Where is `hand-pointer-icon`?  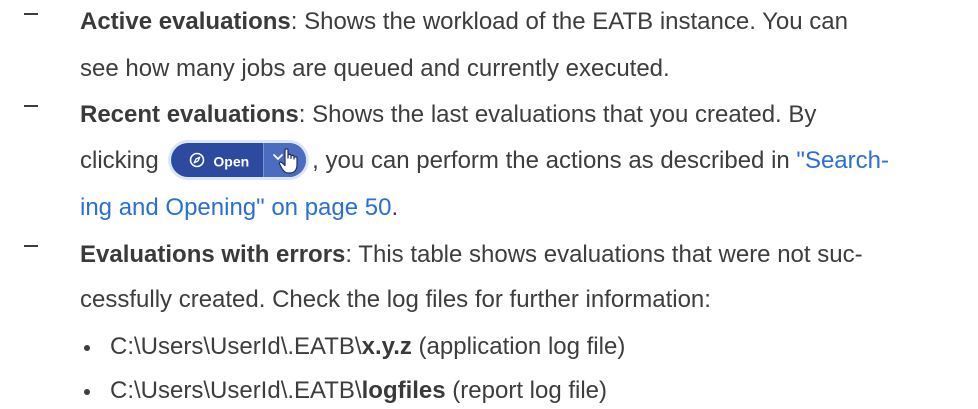 hand-pointer-icon is located at coordinates (285, 160).